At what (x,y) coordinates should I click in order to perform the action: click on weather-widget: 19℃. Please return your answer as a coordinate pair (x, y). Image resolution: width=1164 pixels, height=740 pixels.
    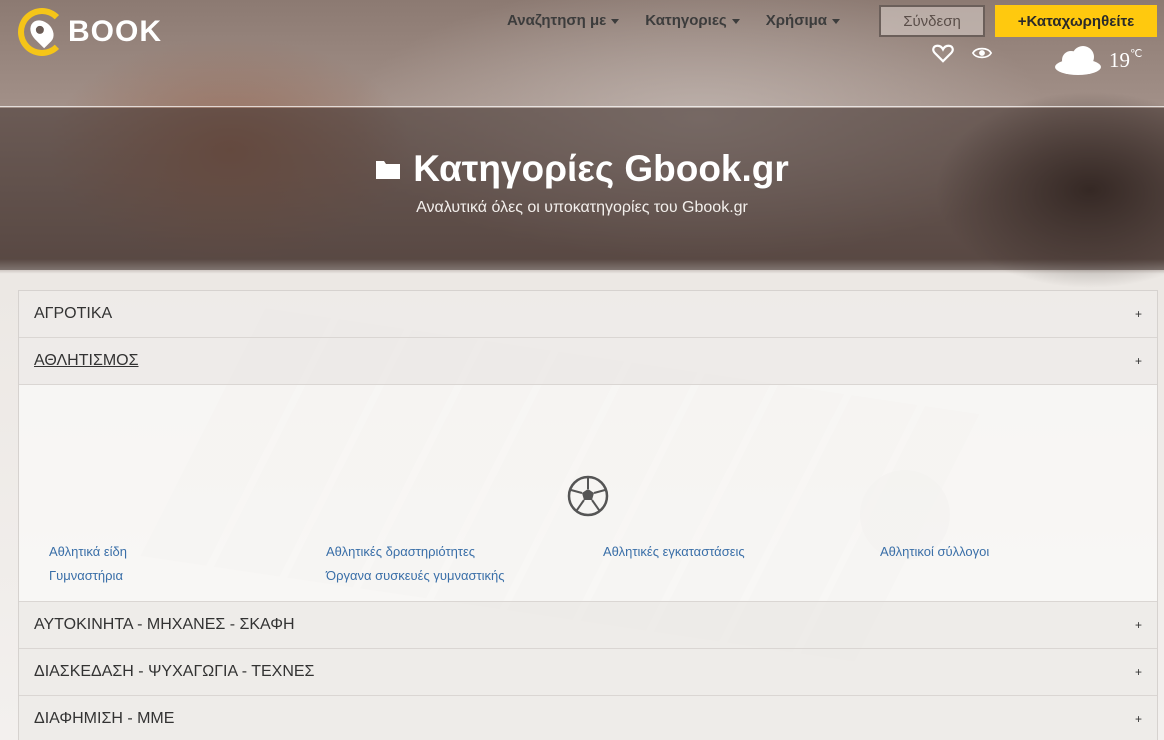
    Looking at the image, I should click on (1097, 60).